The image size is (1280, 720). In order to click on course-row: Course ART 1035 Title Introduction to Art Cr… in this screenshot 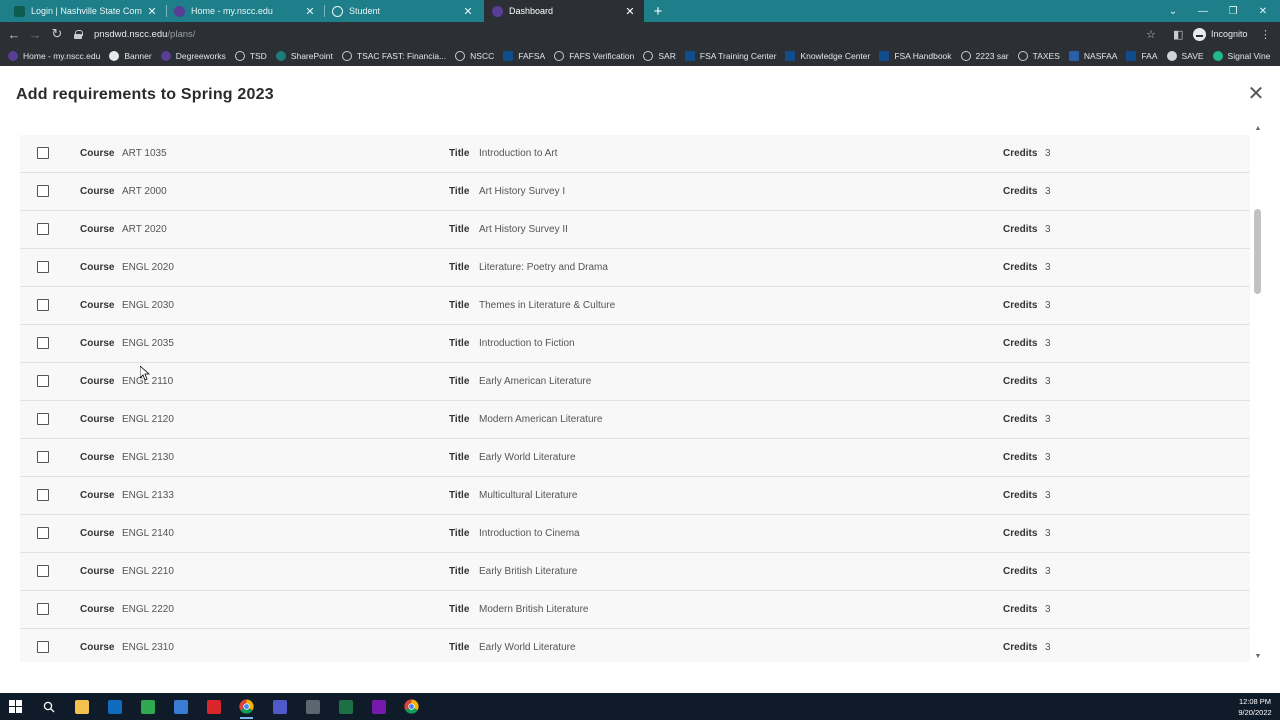, I will do `click(635, 154)`.